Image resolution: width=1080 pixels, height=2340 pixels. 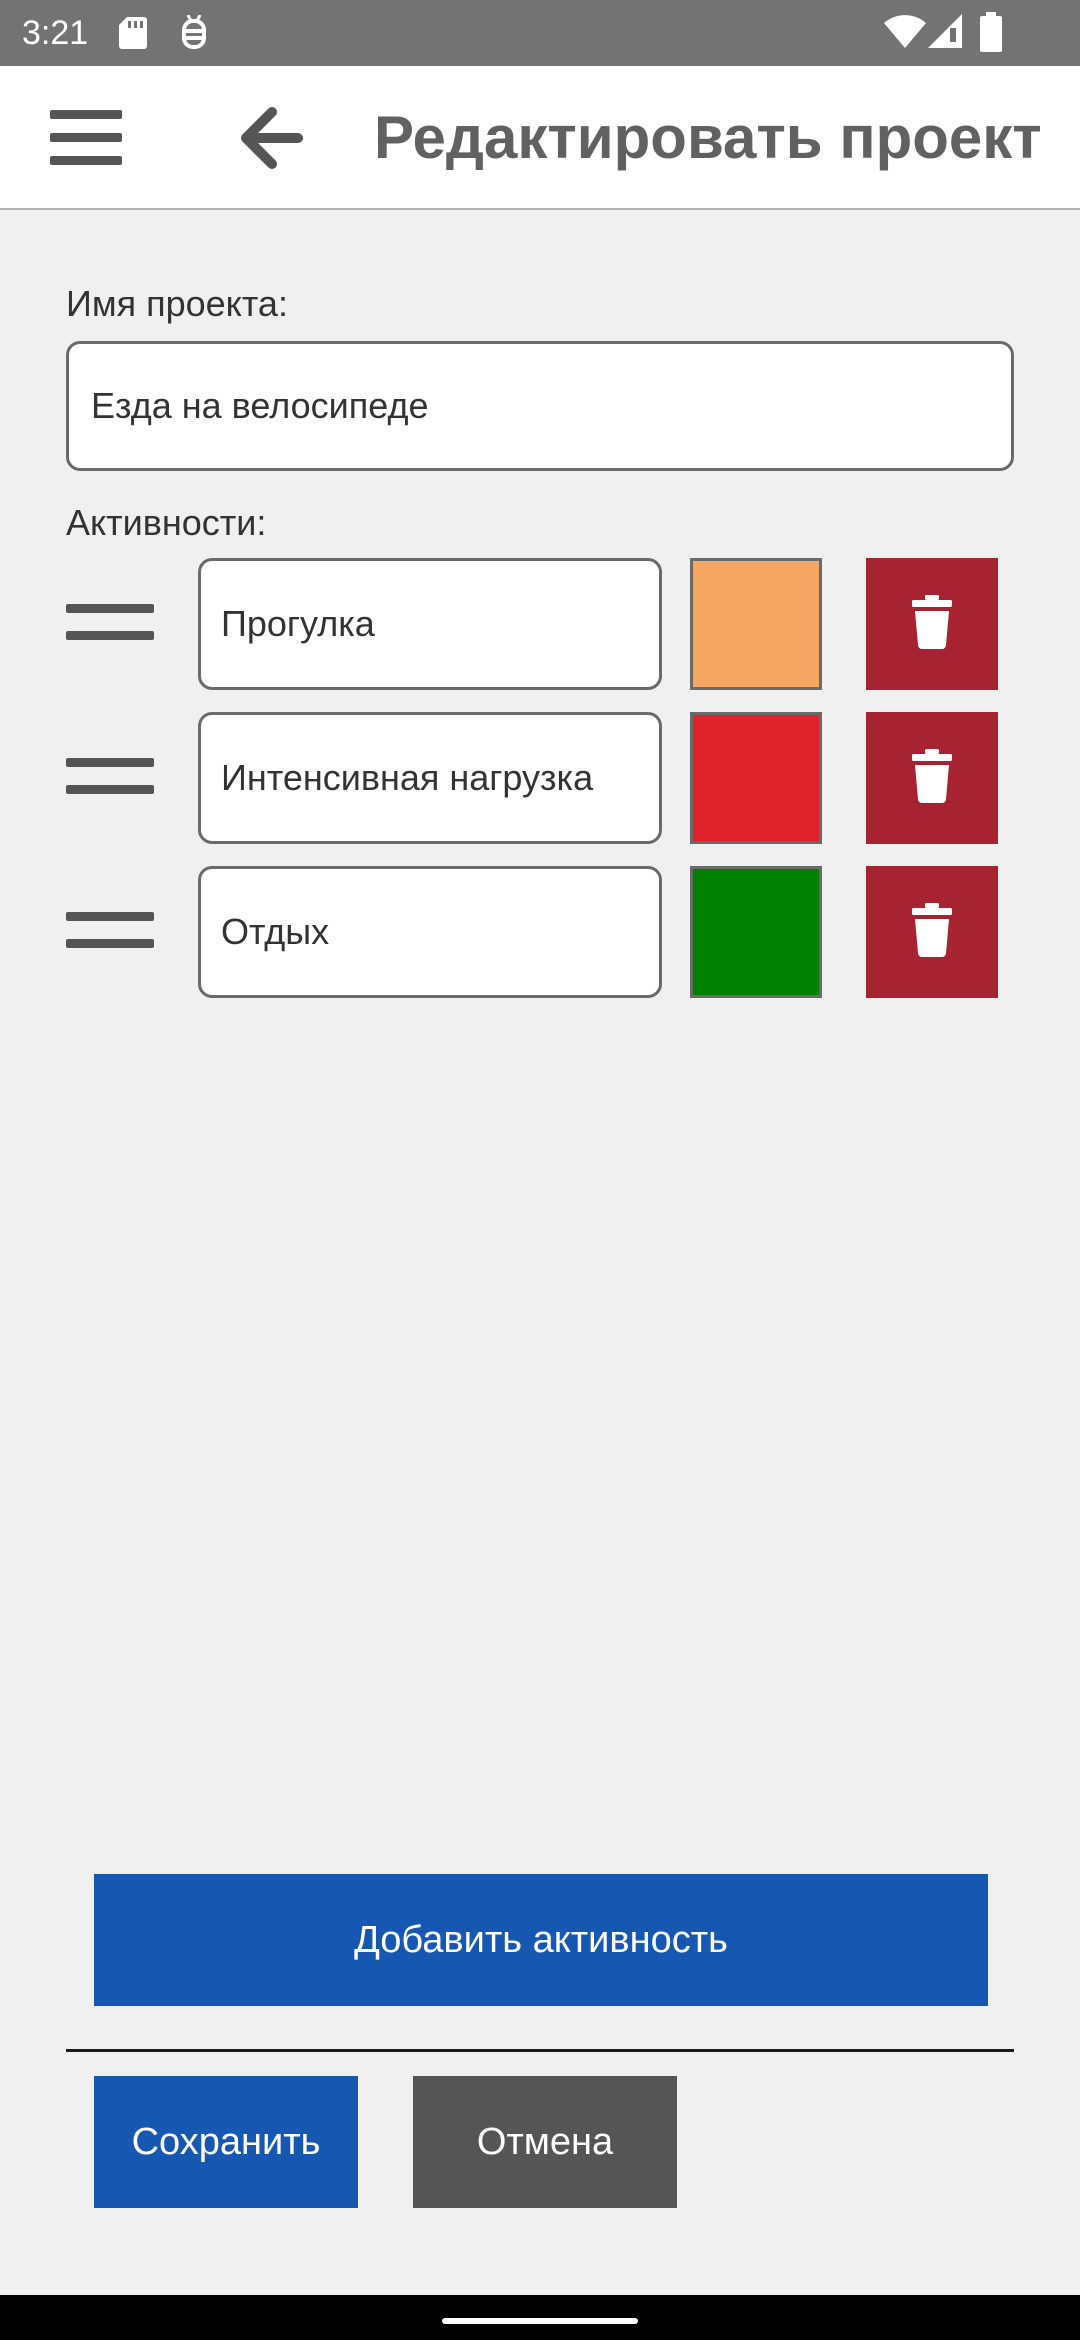 I want to click on home-indicator, so click(x=540, y=2321).